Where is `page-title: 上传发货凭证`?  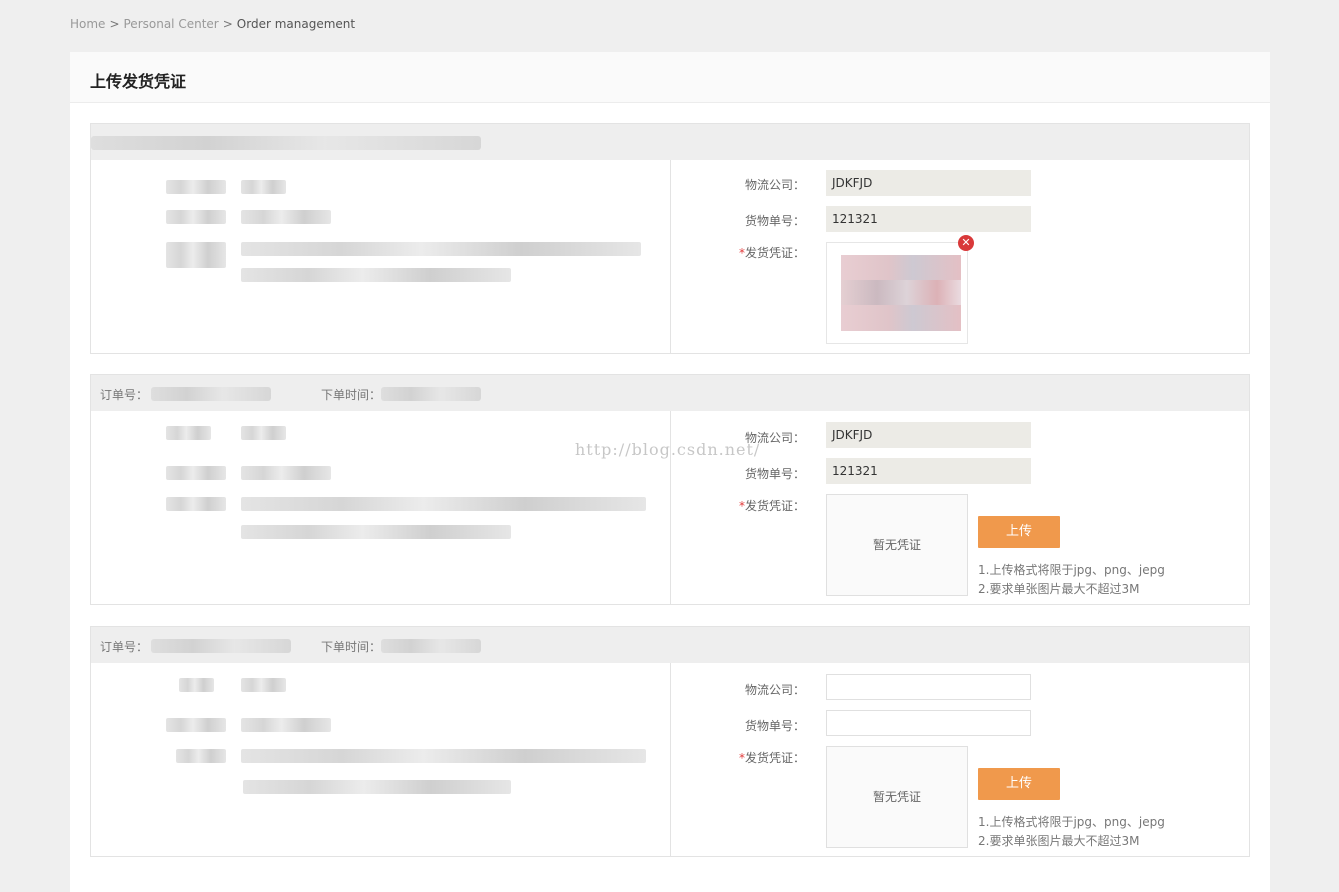 page-title: 上传发货凭证 is located at coordinates (138, 81).